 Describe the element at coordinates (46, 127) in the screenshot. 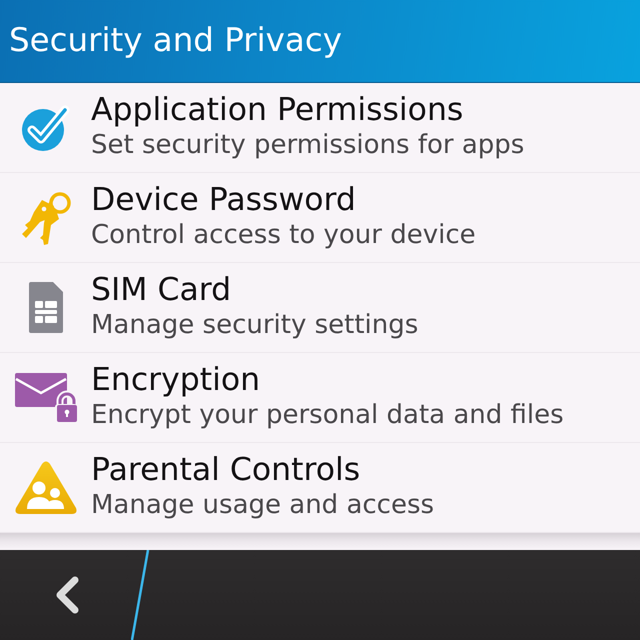

I see `check-circle-icon` at that location.